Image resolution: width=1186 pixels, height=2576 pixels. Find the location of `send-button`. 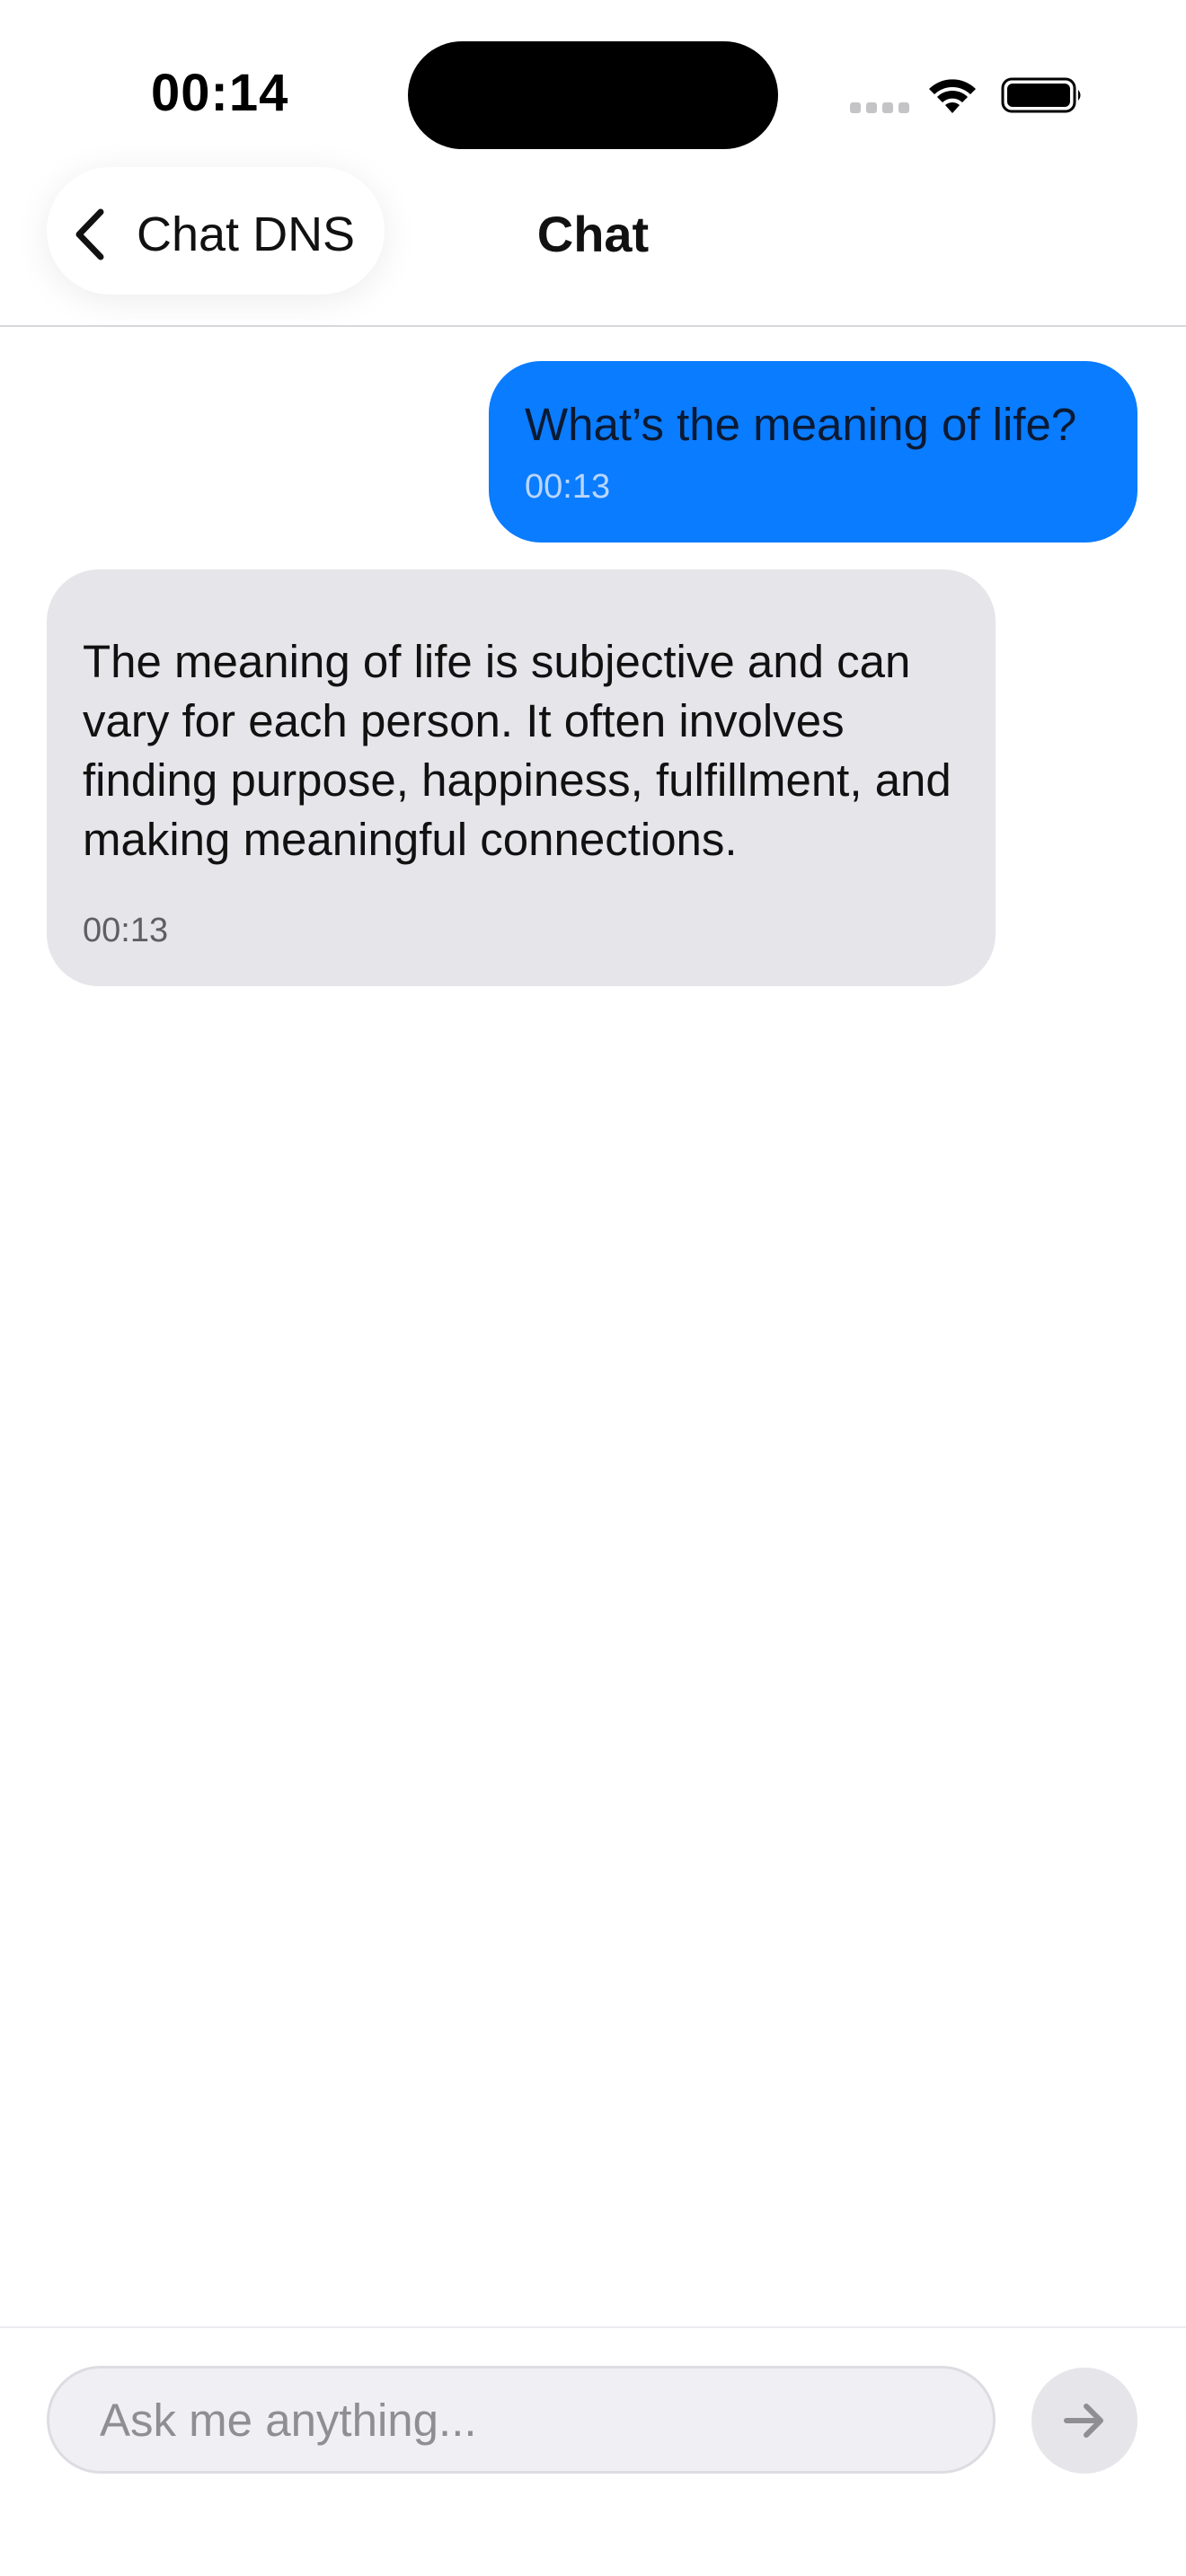

send-button is located at coordinates (1084, 2421).